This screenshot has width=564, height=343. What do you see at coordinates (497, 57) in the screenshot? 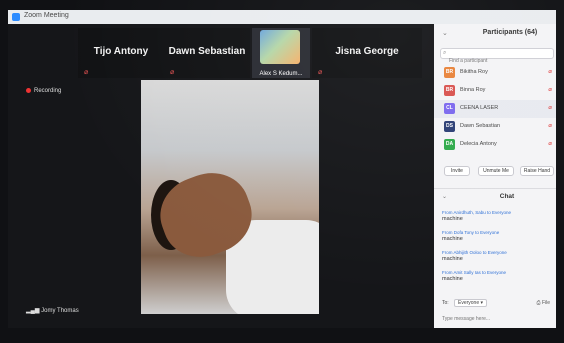
I see `participant-search: ⌕` at bounding box center [497, 57].